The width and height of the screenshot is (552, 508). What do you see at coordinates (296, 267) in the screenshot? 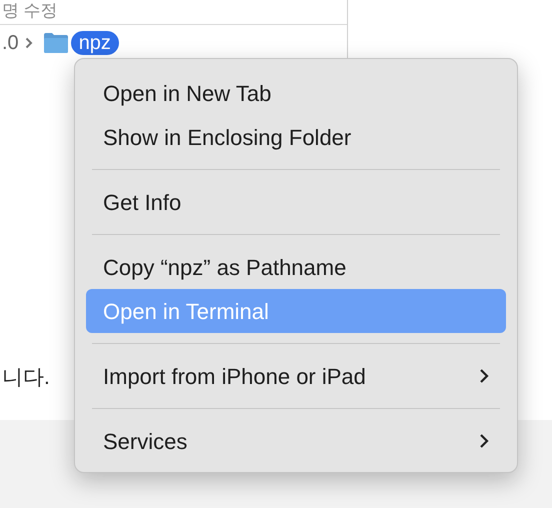
I see `menu-item: Copy “npz” as Pathname` at bounding box center [296, 267].